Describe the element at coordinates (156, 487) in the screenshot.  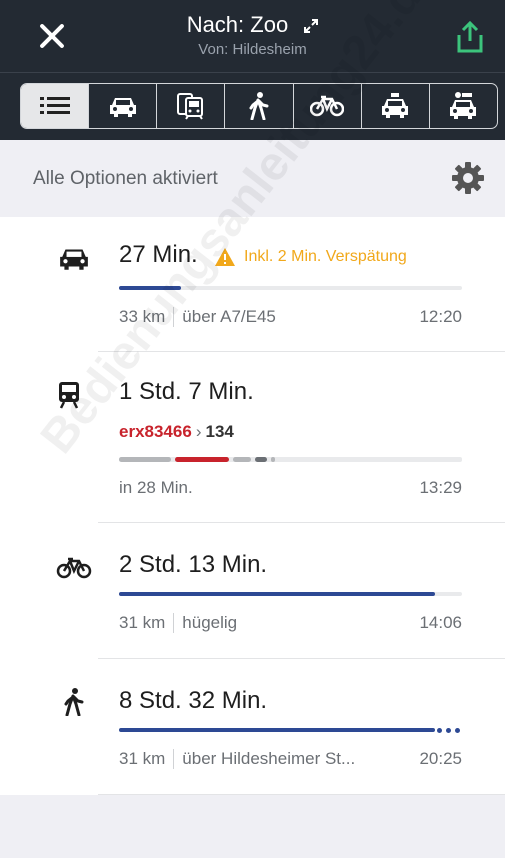
I see `departure-status: in 28 Min.` at that location.